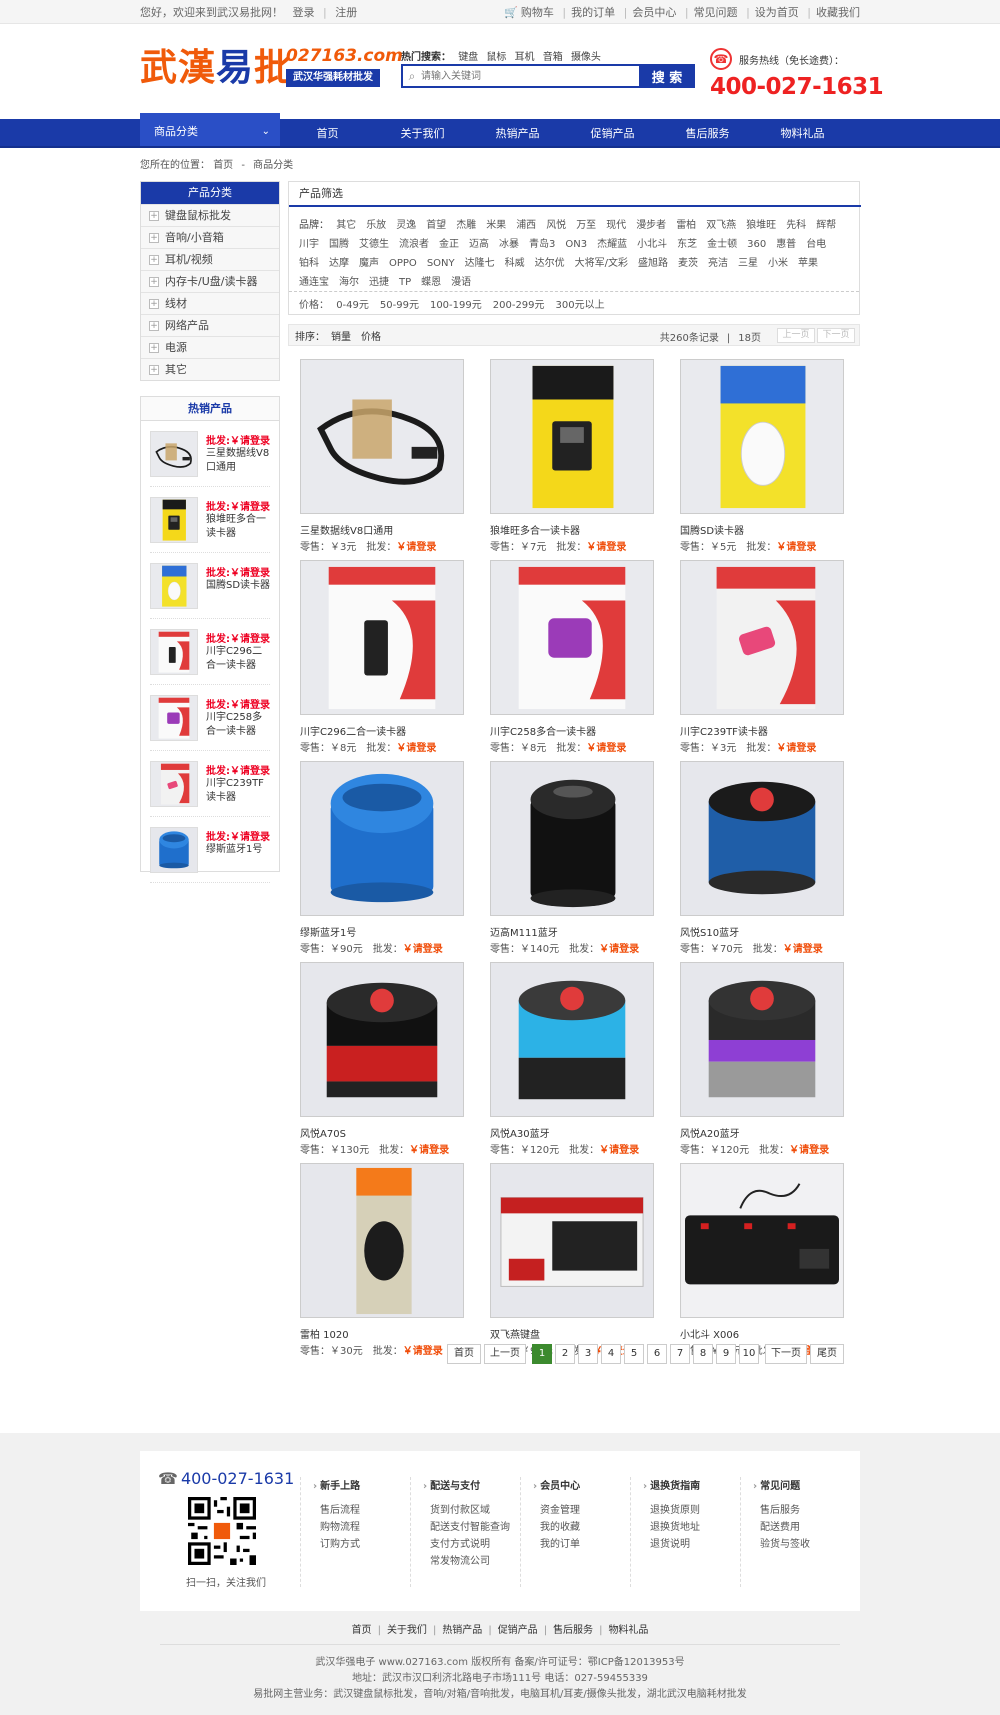  What do you see at coordinates (479, 244) in the screenshot?
I see `brand-option: 迈高` at bounding box center [479, 244].